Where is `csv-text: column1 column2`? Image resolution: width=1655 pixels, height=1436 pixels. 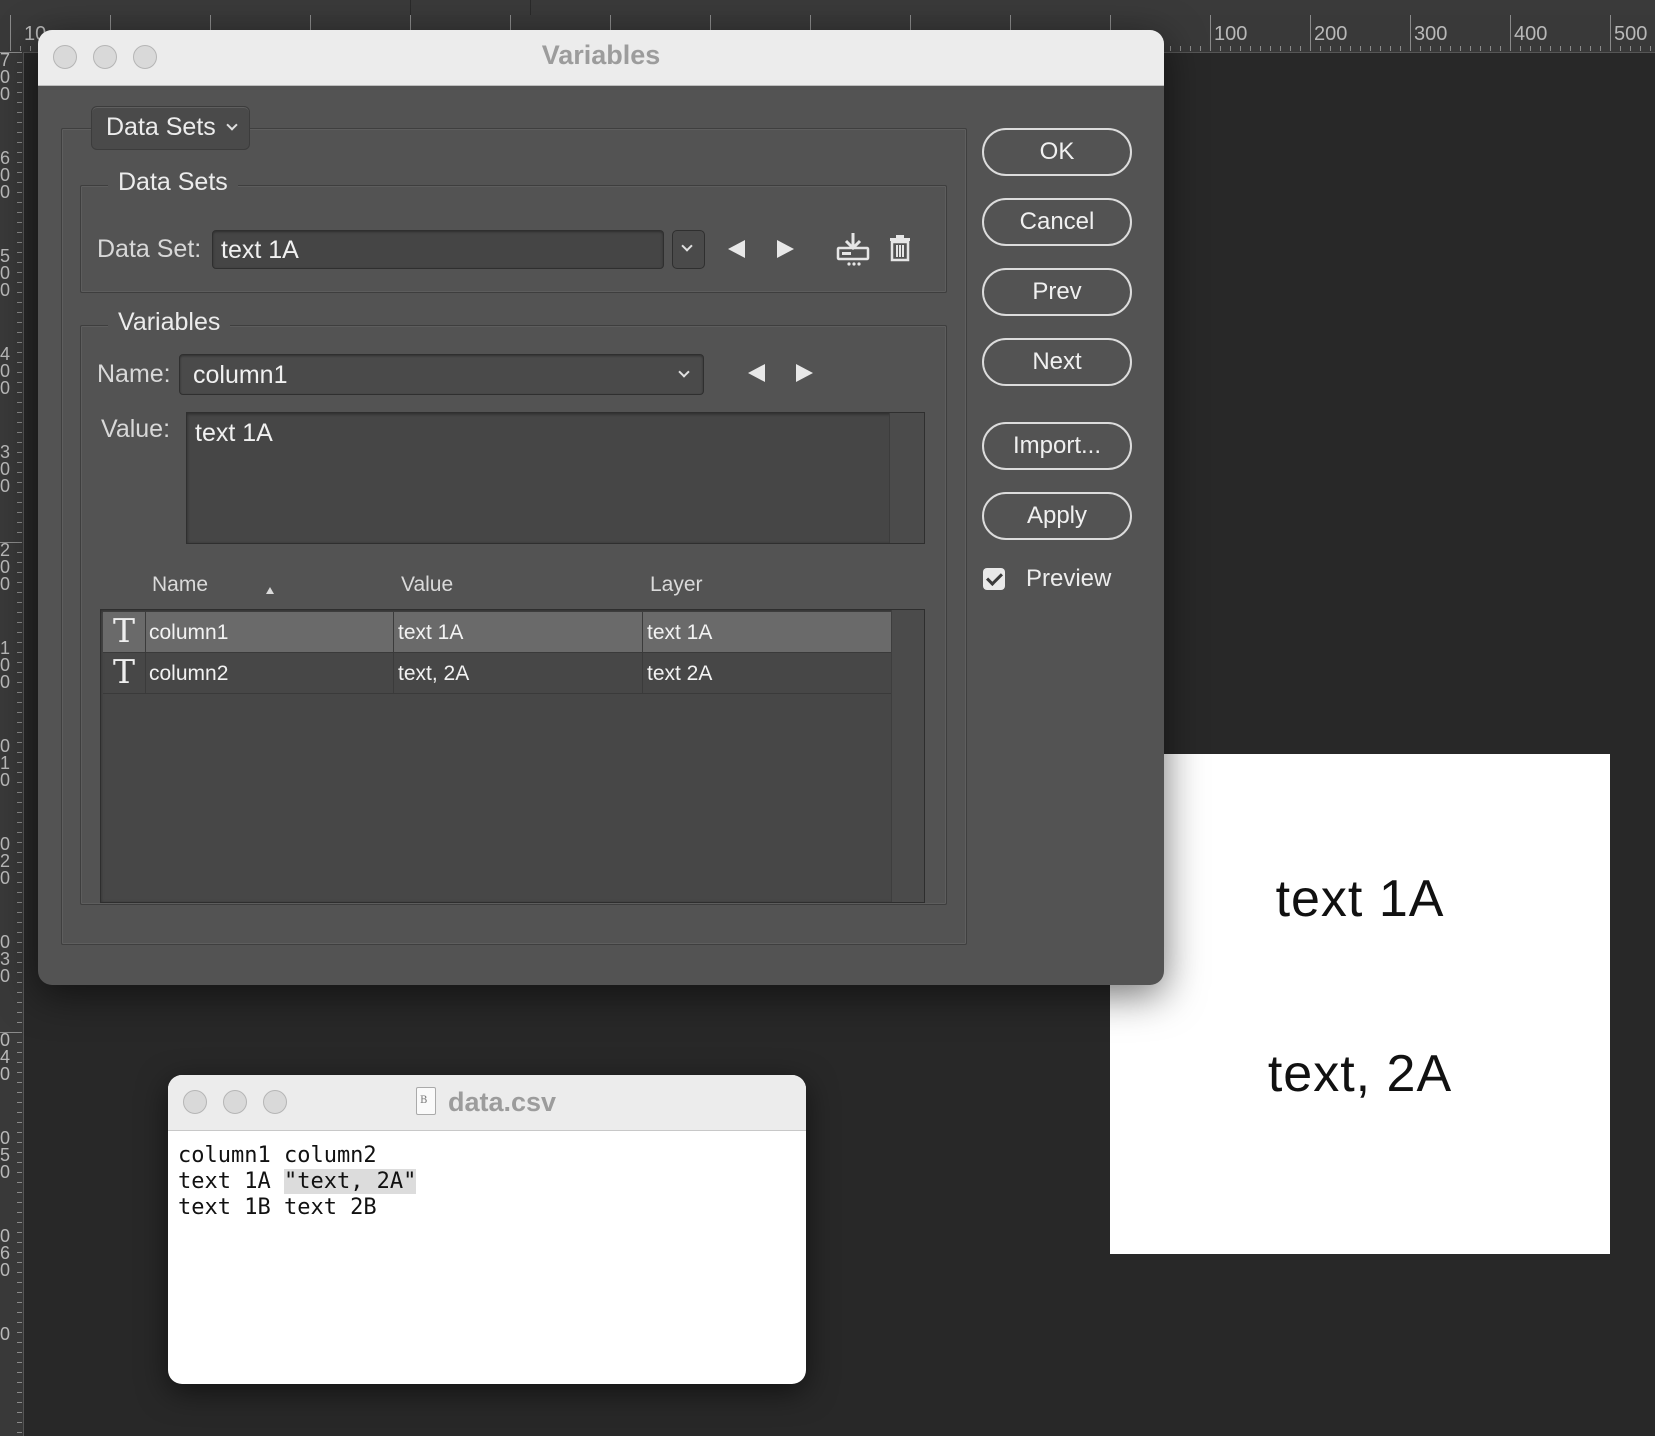
csv-text: column1 column2 is located at coordinates (277, 1155).